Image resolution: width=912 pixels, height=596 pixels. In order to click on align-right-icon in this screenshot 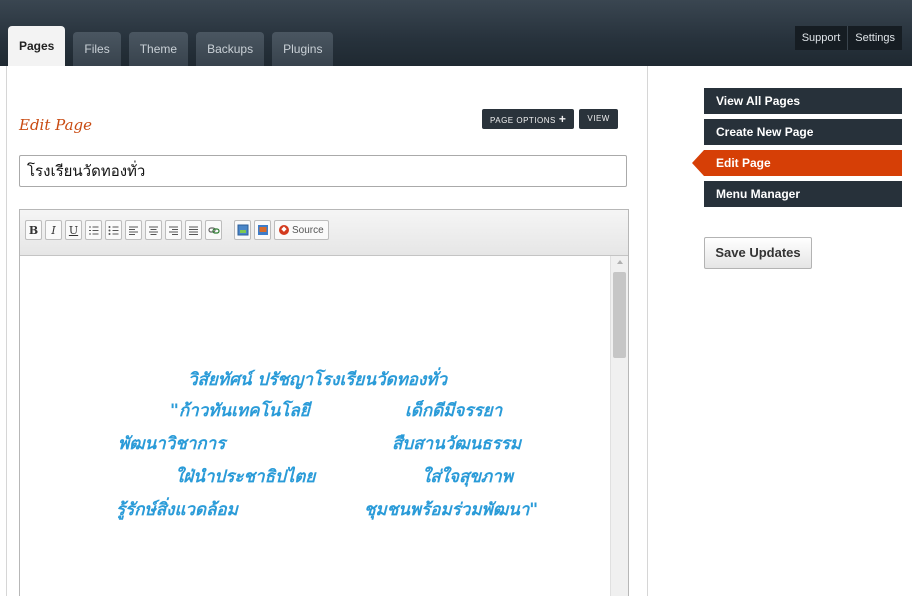, I will do `click(173, 230)`.